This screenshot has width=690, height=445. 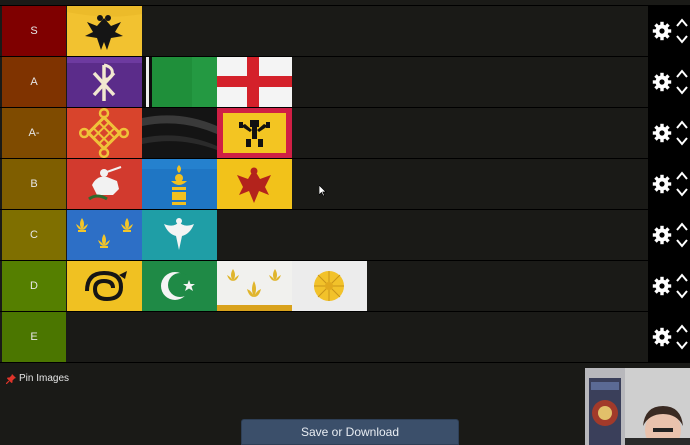 I want to click on tier-label: S, so click(x=34, y=31).